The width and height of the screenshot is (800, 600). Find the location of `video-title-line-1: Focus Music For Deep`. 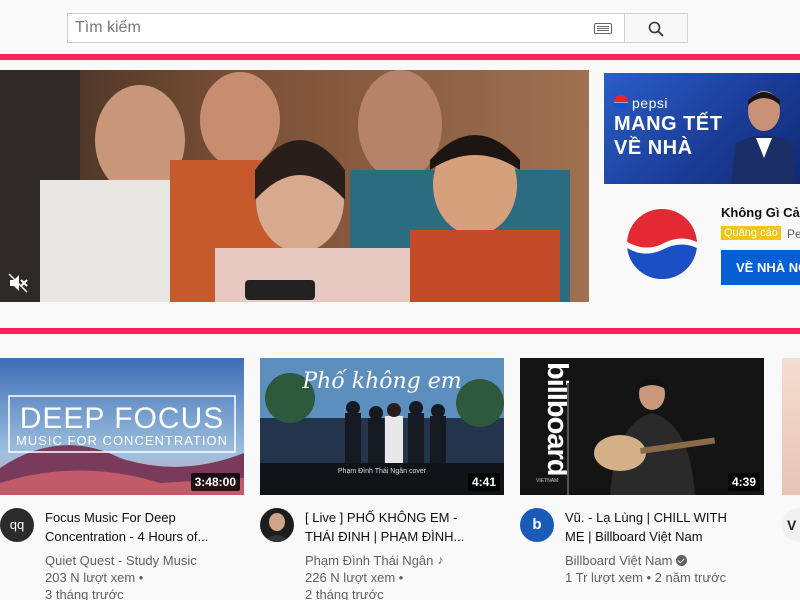

video-title-line-1: Focus Music For Deep is located at coordinates (110, 517).